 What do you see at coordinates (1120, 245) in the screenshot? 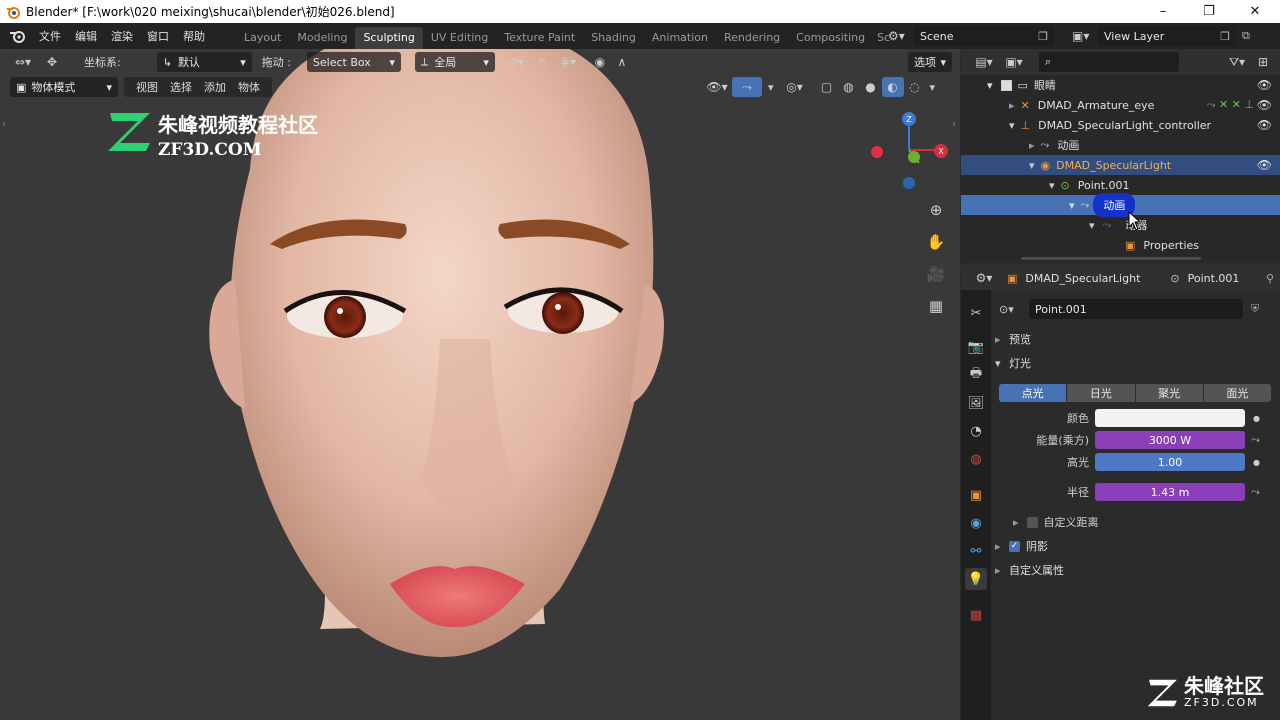
I see `outliner-row-properties: ▣ Properties` at bounding box center [1120, 245].